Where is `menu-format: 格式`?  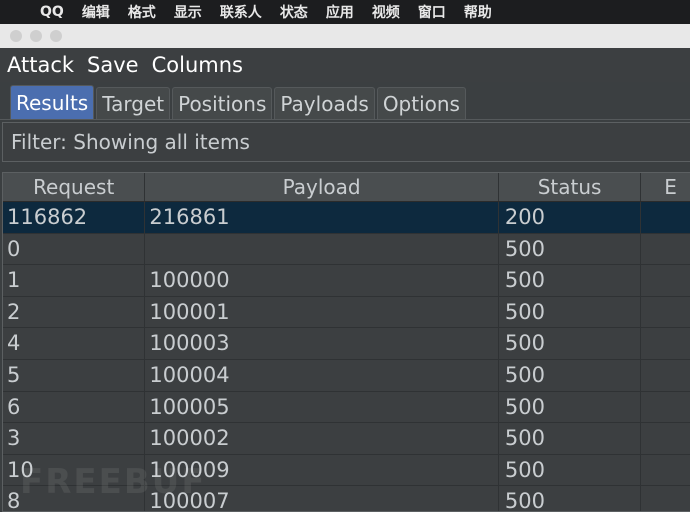
menu-format: 格式 is located at coordinates (142, 12).